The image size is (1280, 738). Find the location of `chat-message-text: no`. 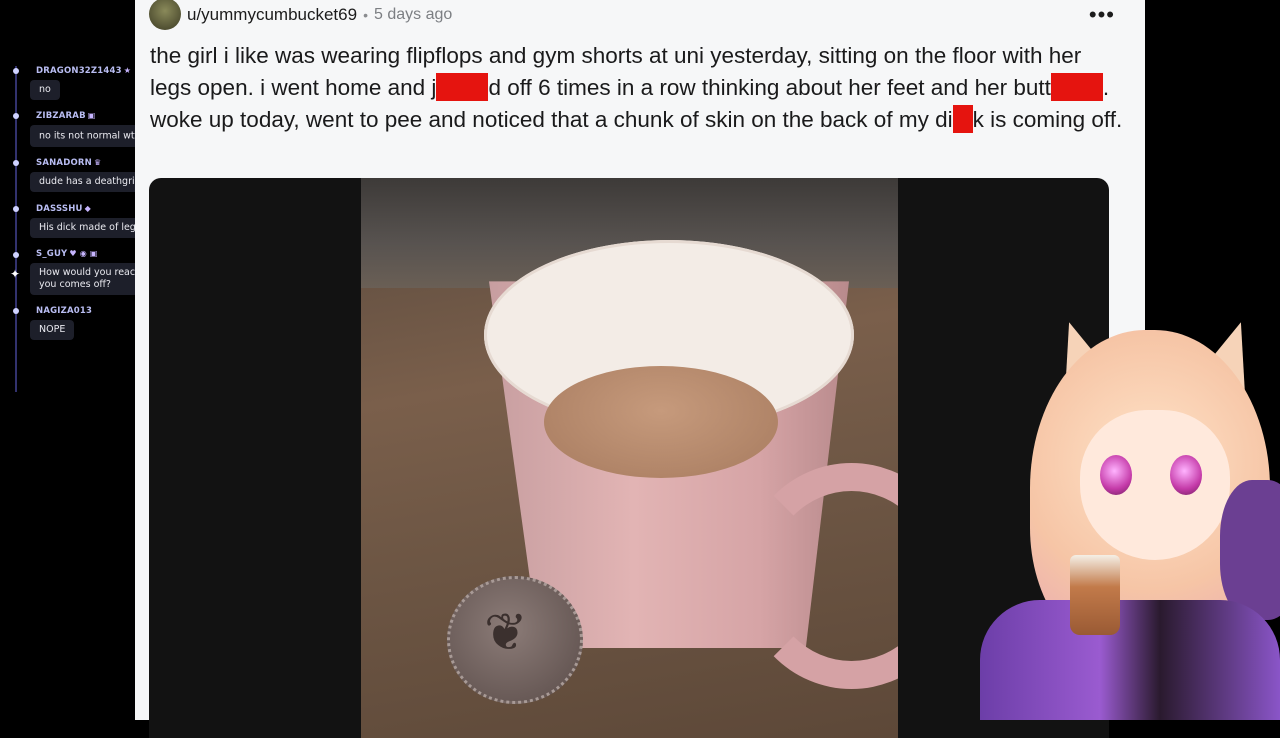

chat-message-text: no is located at coordinates (45, 90).